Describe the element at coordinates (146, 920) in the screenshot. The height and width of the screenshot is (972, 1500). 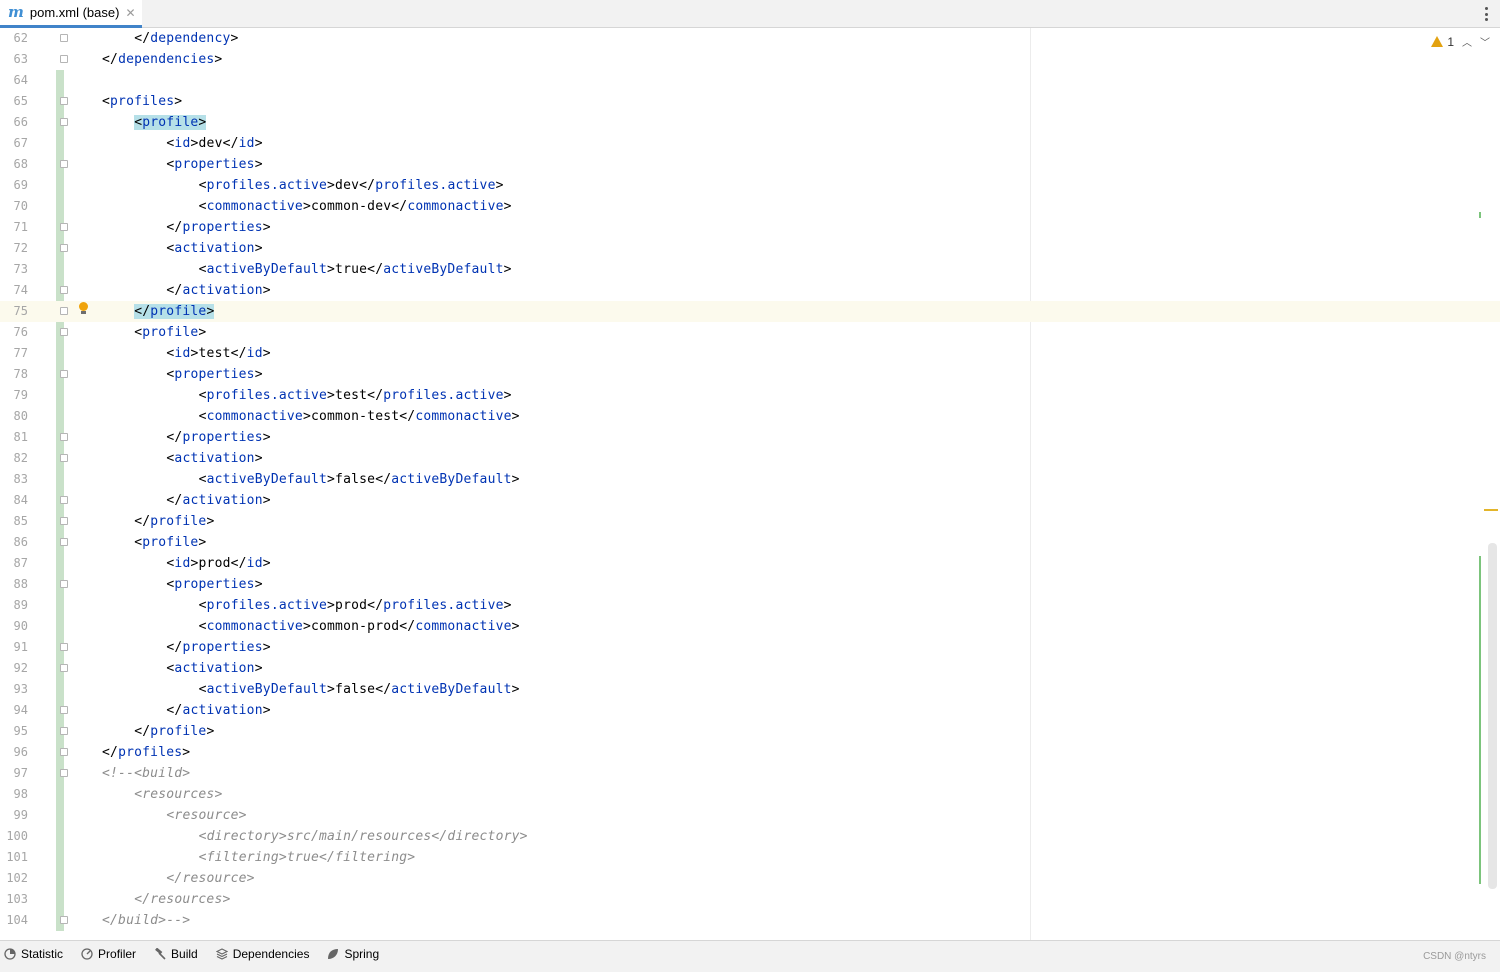
I see `code-text: </build>-->` at that location.